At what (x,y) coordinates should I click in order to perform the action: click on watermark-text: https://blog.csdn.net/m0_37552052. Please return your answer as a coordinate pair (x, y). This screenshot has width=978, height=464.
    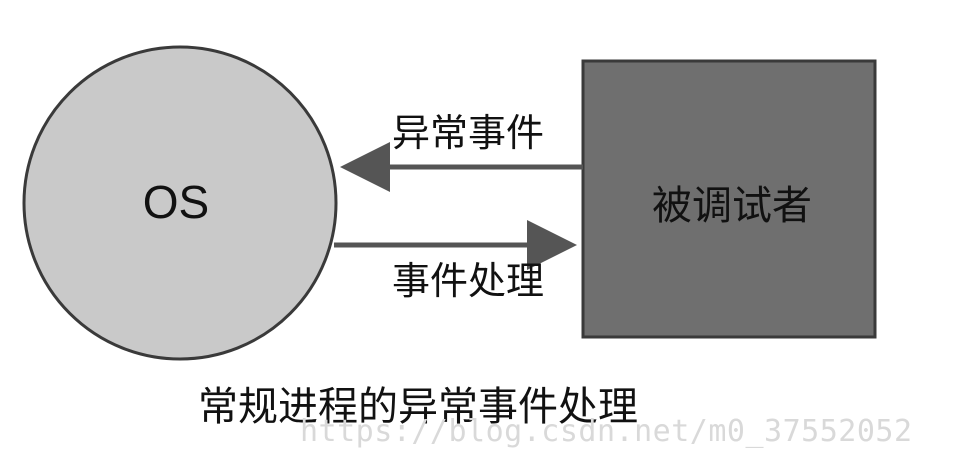
    Looking at the image, I should click on (606, 431).